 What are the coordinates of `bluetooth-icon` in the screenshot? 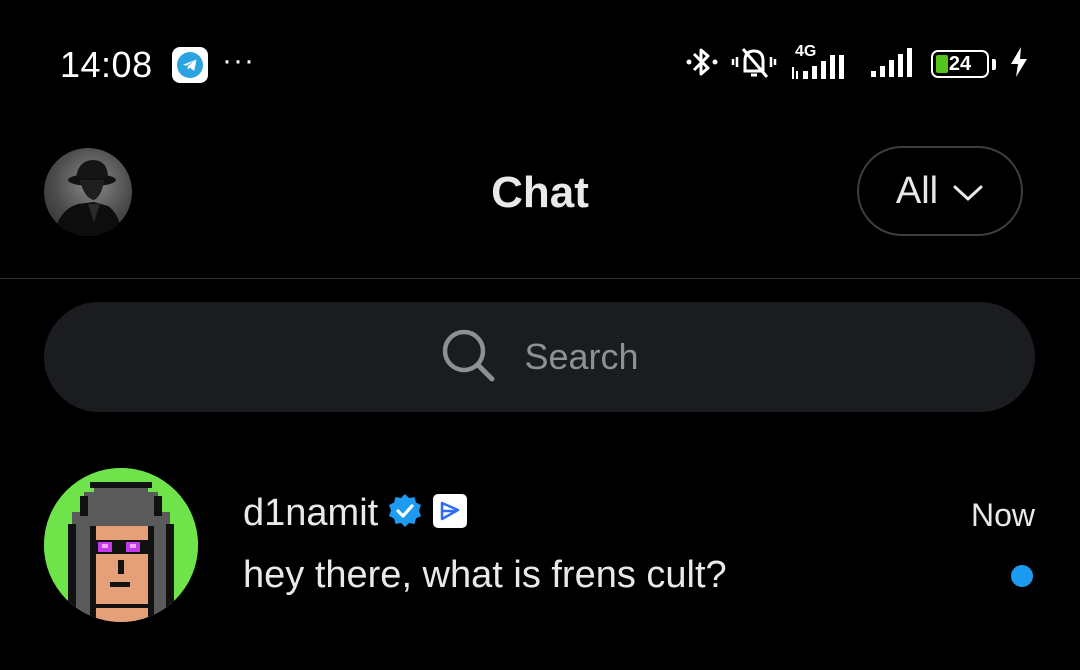 It's located at (702, 64).